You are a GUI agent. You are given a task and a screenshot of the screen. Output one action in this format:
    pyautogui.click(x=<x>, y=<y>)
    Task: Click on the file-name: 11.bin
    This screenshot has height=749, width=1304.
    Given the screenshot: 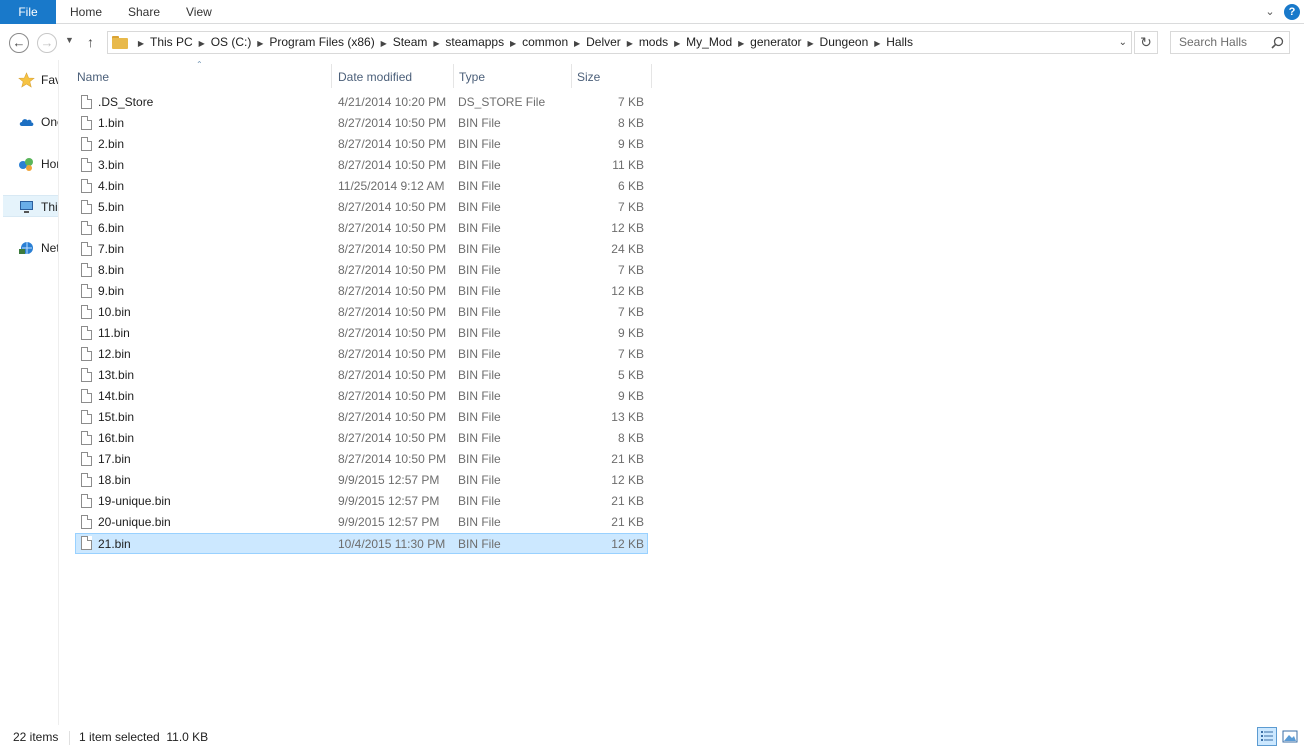 What is the action you would take?
    pyautogui.click(x=114, y=333)
    